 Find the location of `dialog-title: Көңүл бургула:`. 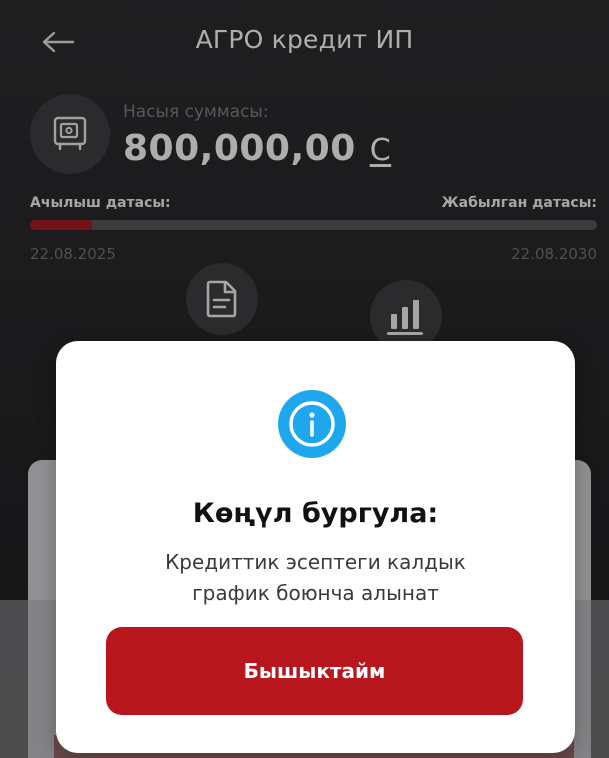

dialog-title: Көңүл бургула: is located at coordinates (315, 513).